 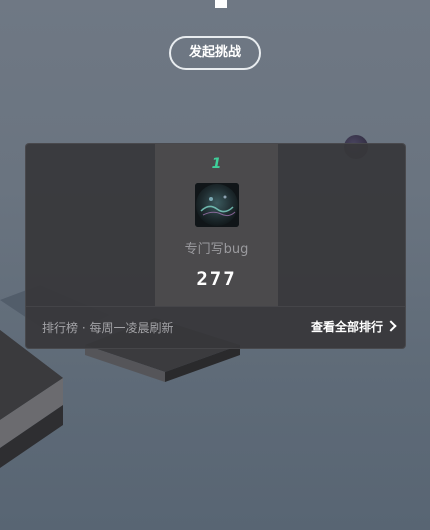 What do you see at coordinates (346, 327) in the screenshot?
I see `view-all-label: 查看全部排行` at bounding box center [346, 327].